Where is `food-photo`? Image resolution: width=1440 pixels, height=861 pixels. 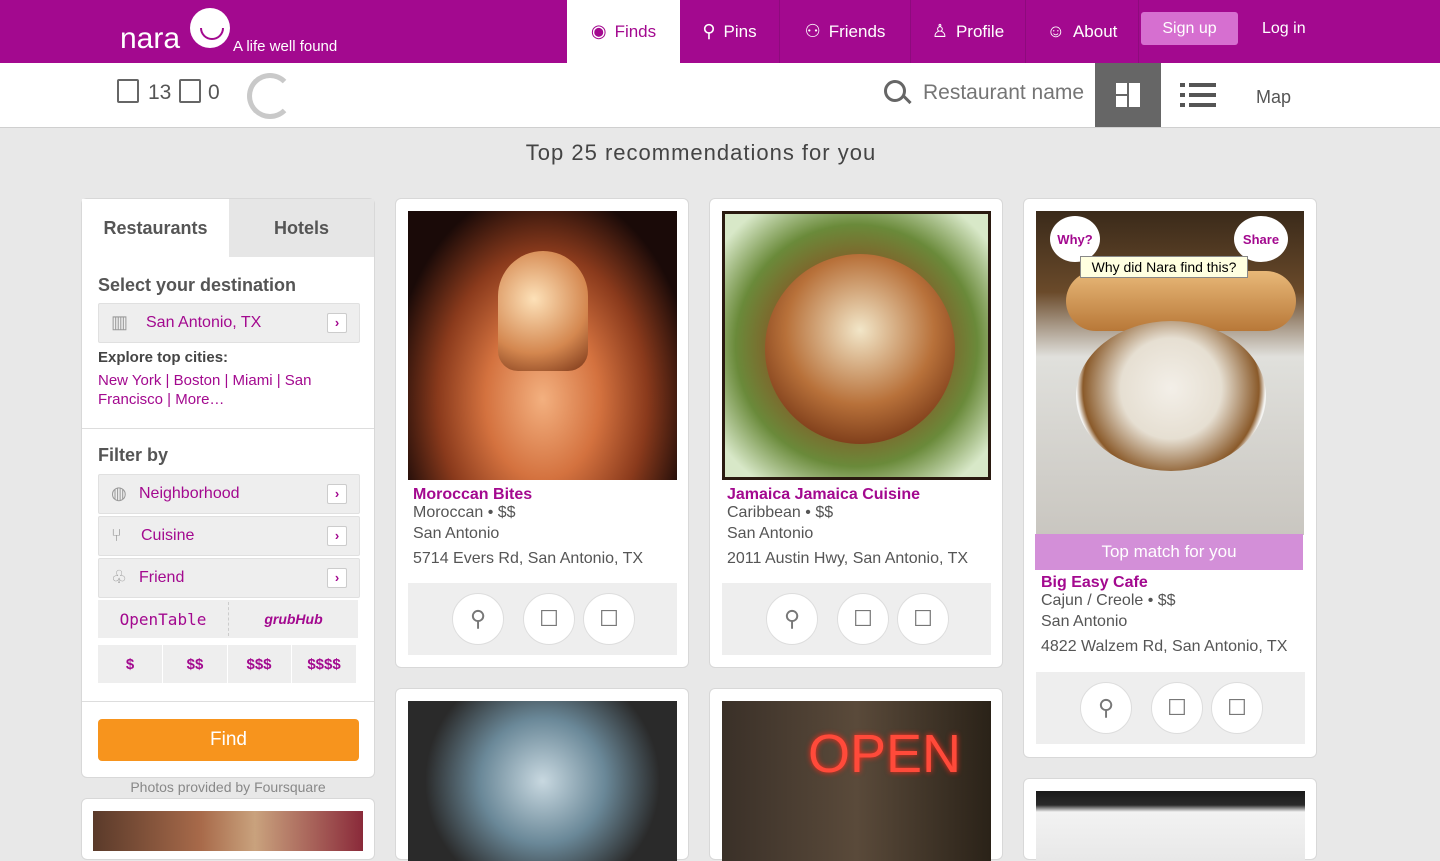 food-photo is located at coordinates (228, 831).